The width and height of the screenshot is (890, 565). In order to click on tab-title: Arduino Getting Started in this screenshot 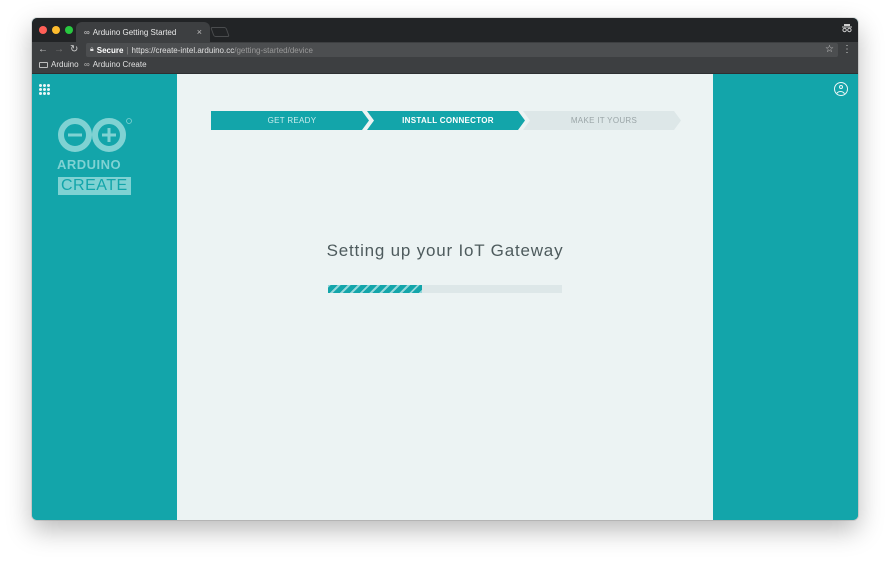, I will do `click(134, 32)`.